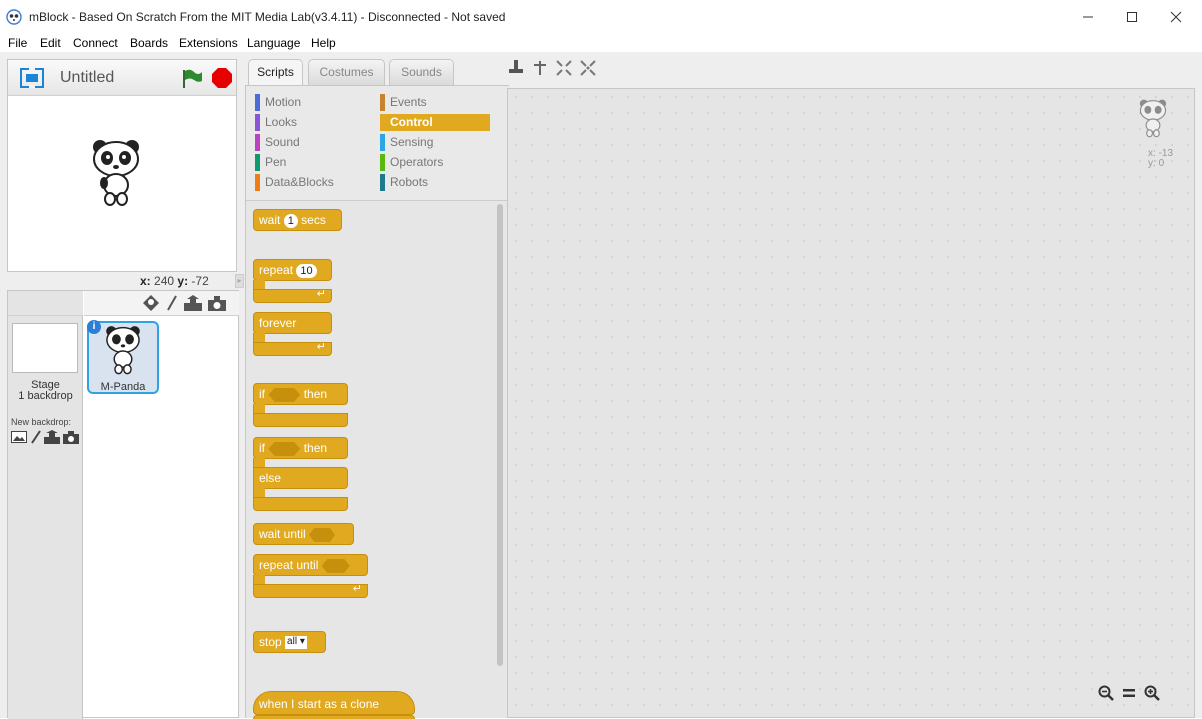 The height and width of the screenshot is (719, 1202). What do you see at coordinates (323, 43) in the screenshot?
I see `menu-help: Help` at bounding box center [323, 43].